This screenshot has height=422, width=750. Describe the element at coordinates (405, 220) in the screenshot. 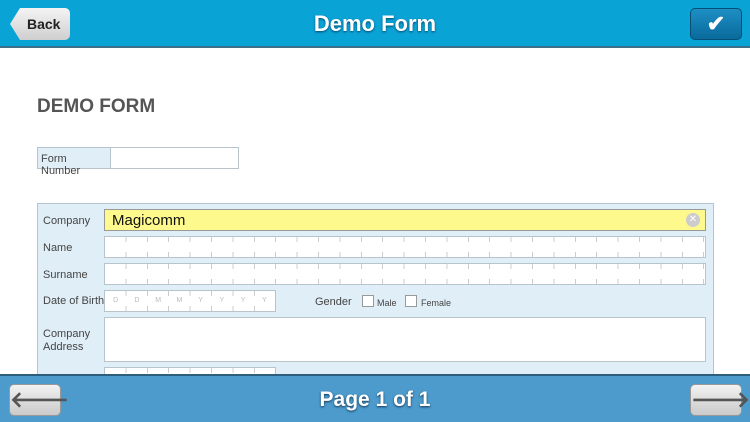

I see `company-input: Magicomm ✕` at that location.